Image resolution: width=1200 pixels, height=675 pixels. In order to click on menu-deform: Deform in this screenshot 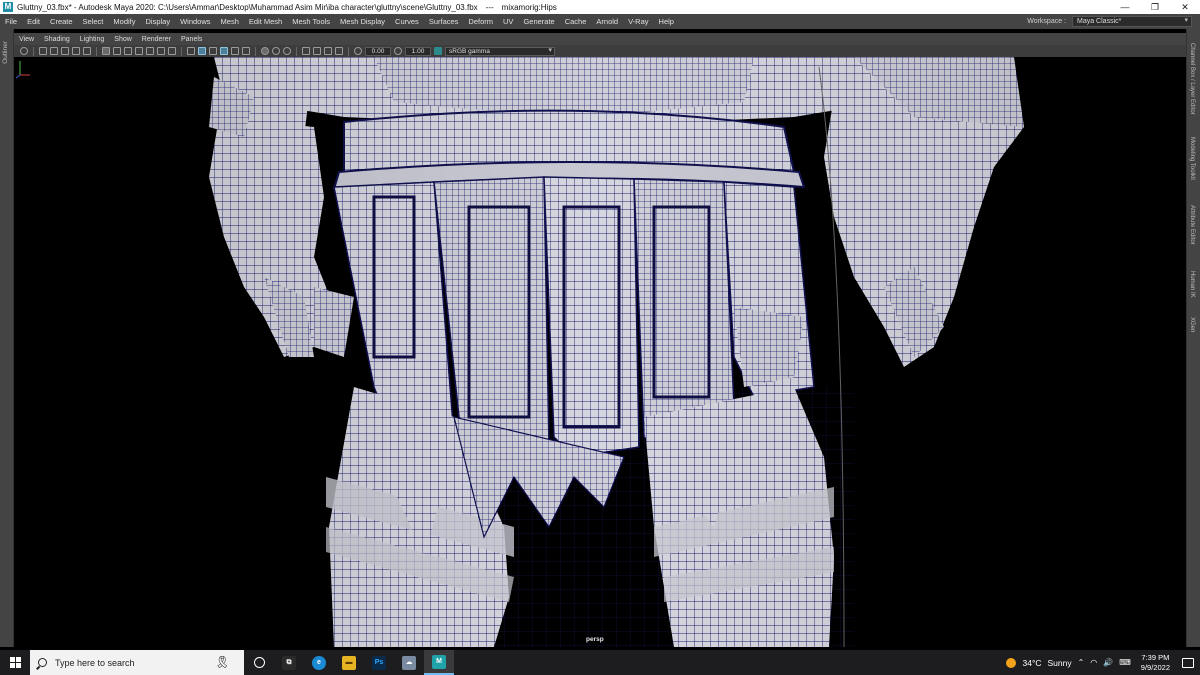, I will do `click(480, 21)`.